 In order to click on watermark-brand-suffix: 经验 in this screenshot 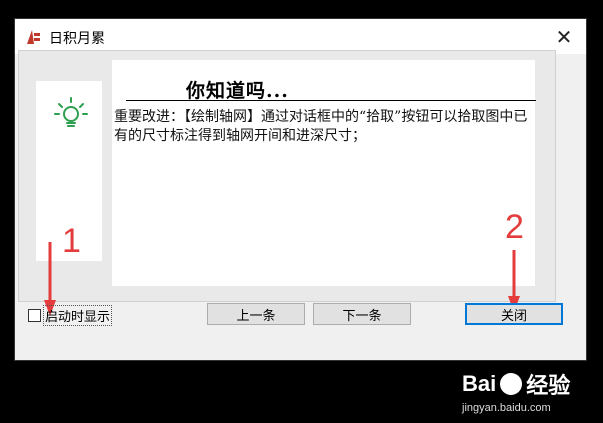, I will do `click(548, 385)`.